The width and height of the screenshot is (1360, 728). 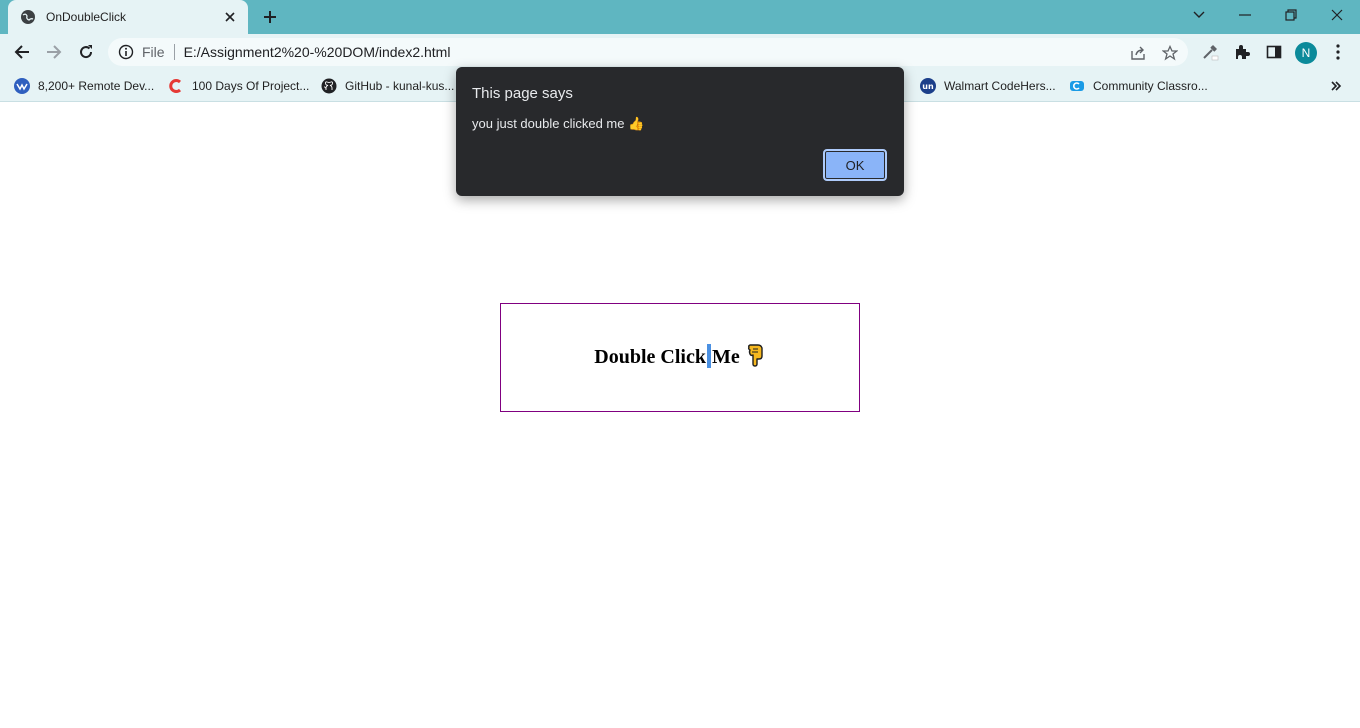 What do you see at coordinates (1336, 86) in the screenshot?
I see `more-bookmarks-icon` at bounding box center [1336, 86].